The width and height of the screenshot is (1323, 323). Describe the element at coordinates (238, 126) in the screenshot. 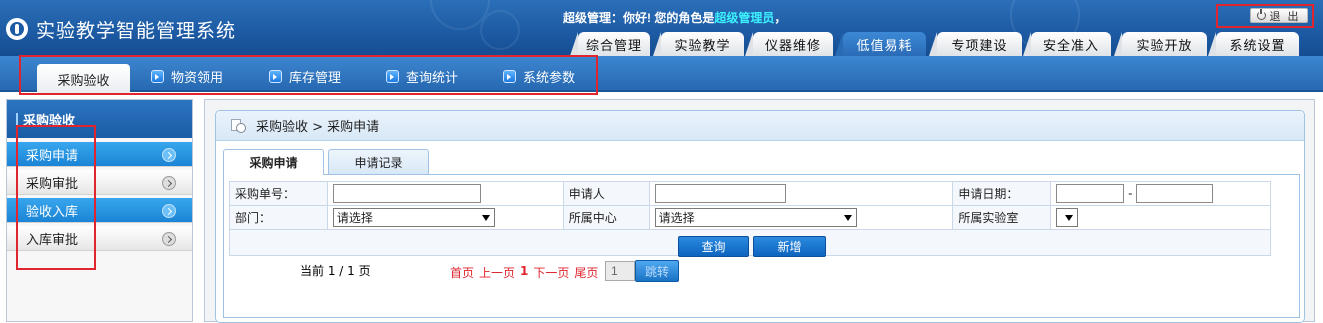

I see `page-clock-icon` at that location.